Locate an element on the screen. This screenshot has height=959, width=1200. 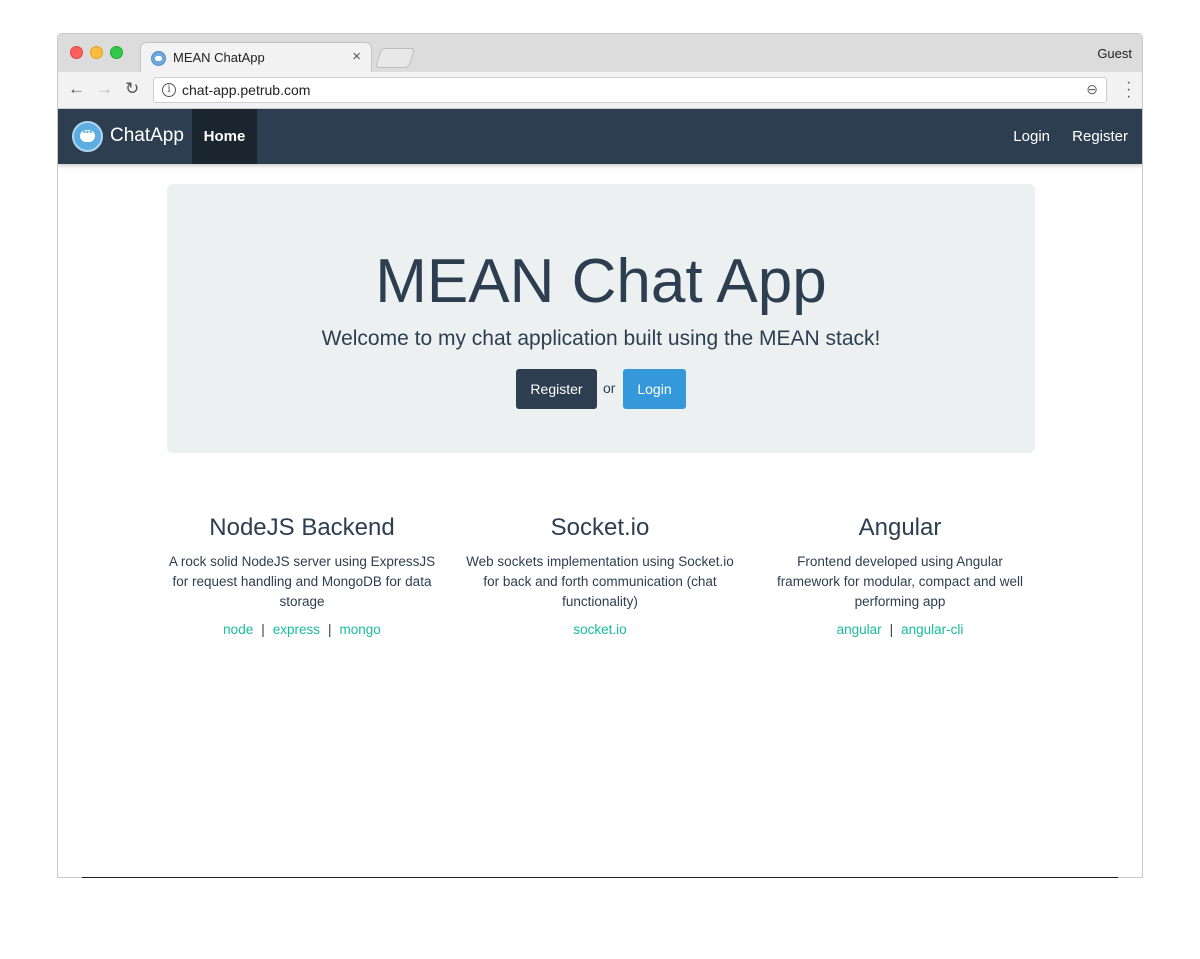
link-angular: angular is located at coordinates (859, 629).